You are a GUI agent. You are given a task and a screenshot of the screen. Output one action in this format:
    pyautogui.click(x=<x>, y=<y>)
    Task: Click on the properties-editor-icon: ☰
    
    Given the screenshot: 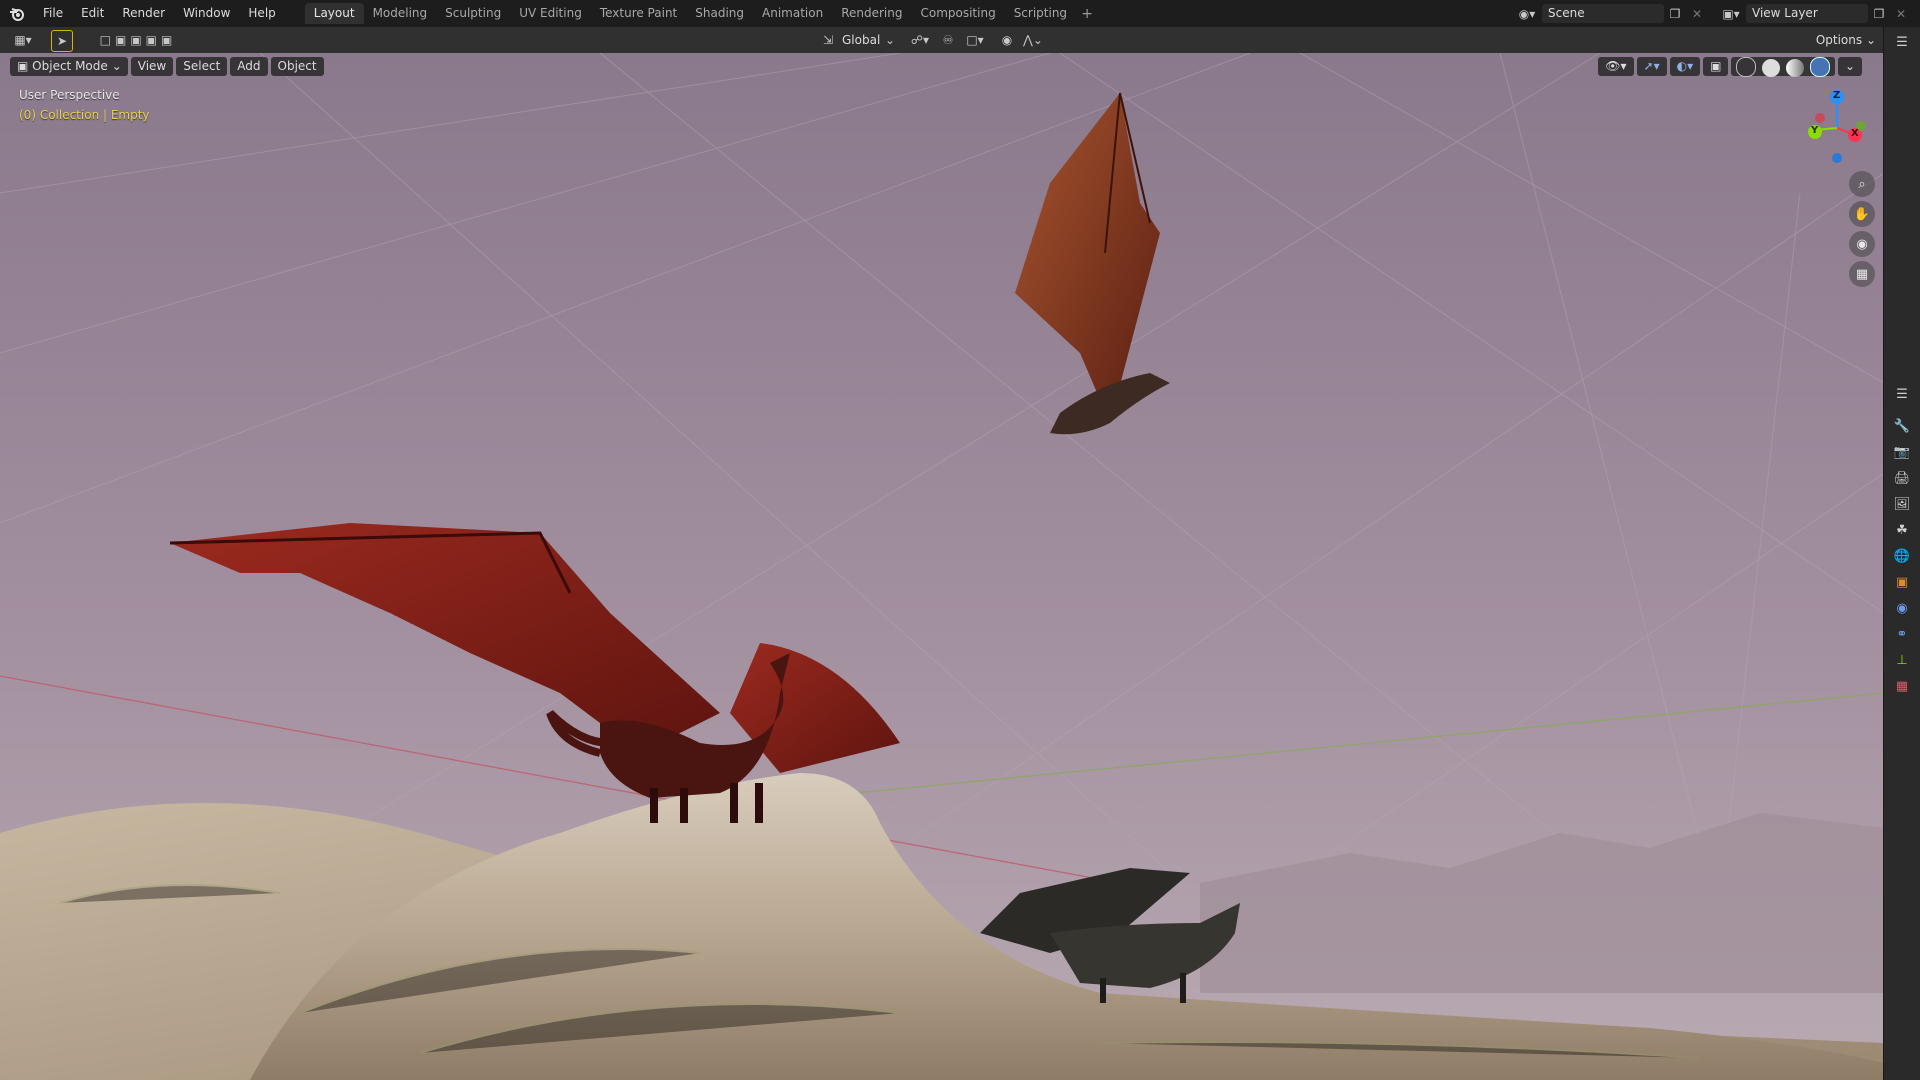 What is the action you would take?
    pyautogui.click(x=1902, y=394)
    